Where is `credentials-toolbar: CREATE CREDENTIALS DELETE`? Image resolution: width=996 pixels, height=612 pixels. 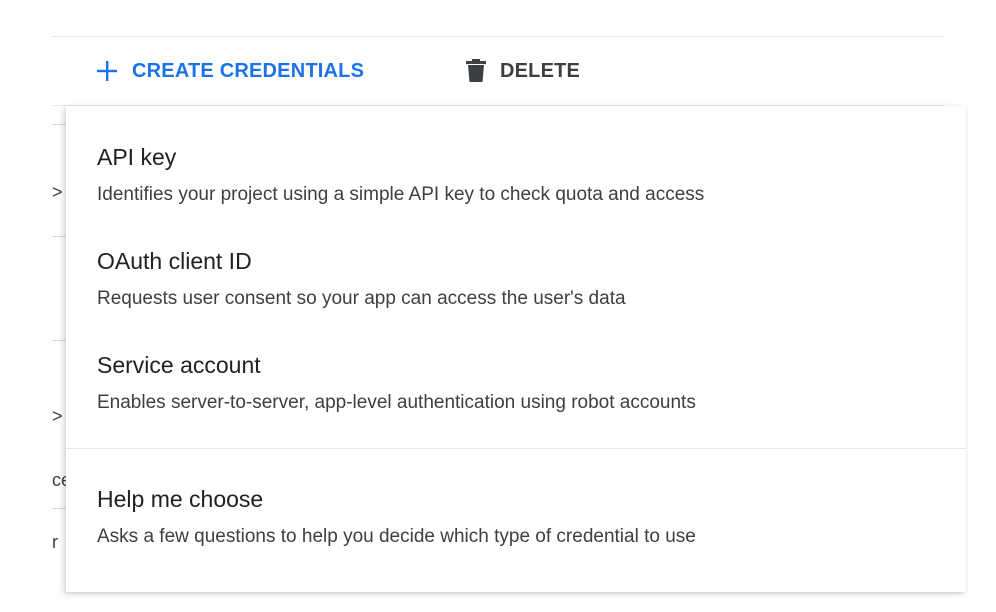
credentials-toolbar: CREATE CREDENTIALS DELETE is located at coordinates (498, 71).